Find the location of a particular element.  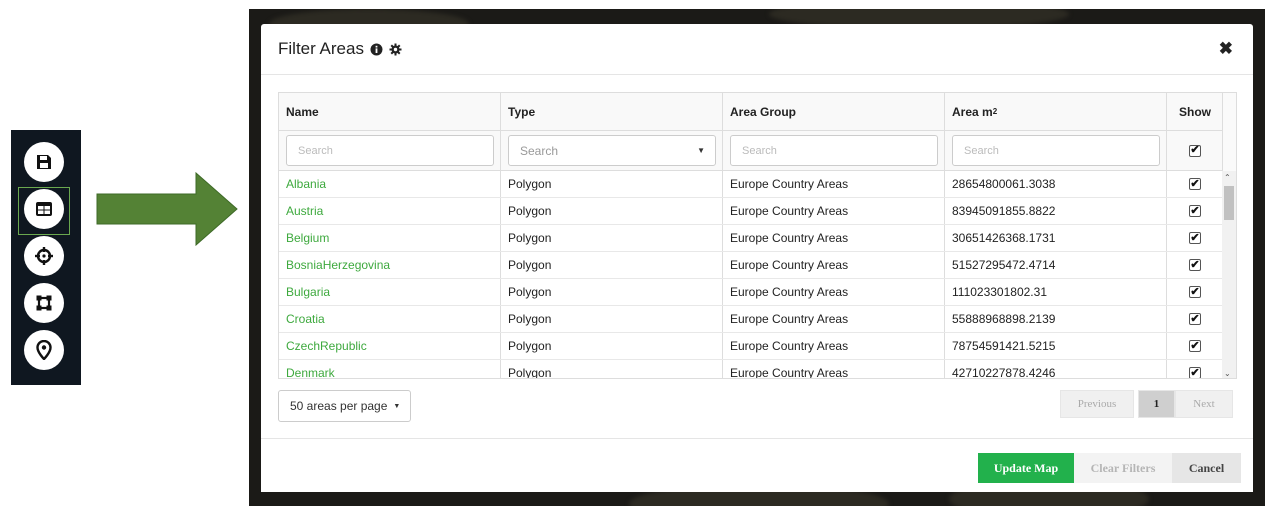

column-header-name: Name is located at coordinates (390, 111).